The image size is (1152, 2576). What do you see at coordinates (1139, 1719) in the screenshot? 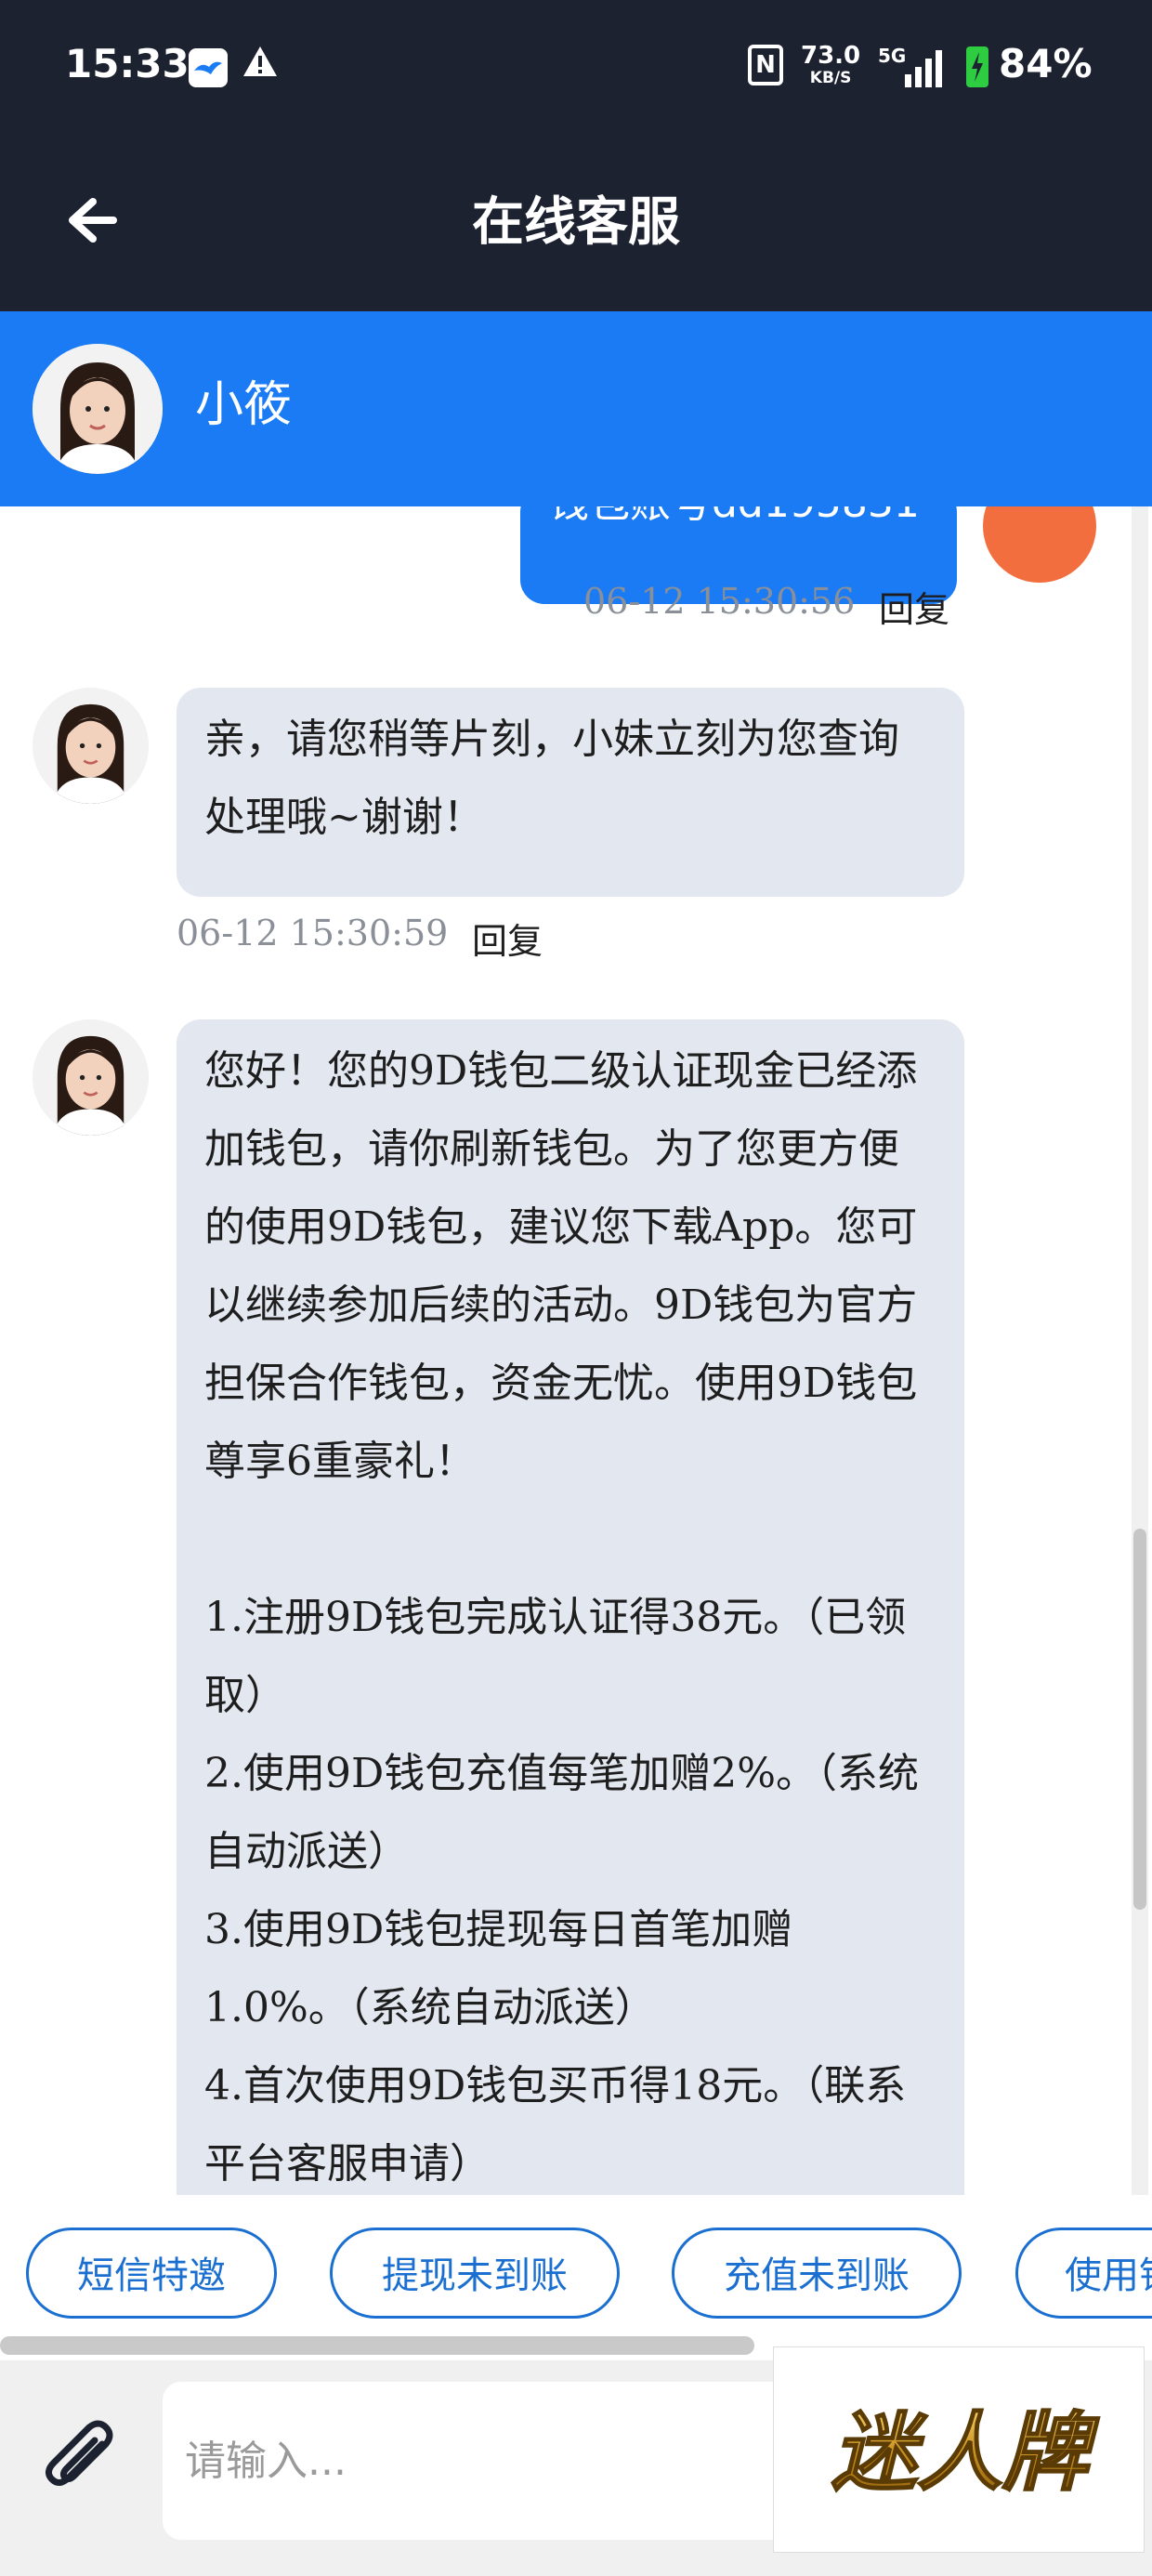
I see `chat-scrollbar-thumb` at bounding box center [1139, 1719].